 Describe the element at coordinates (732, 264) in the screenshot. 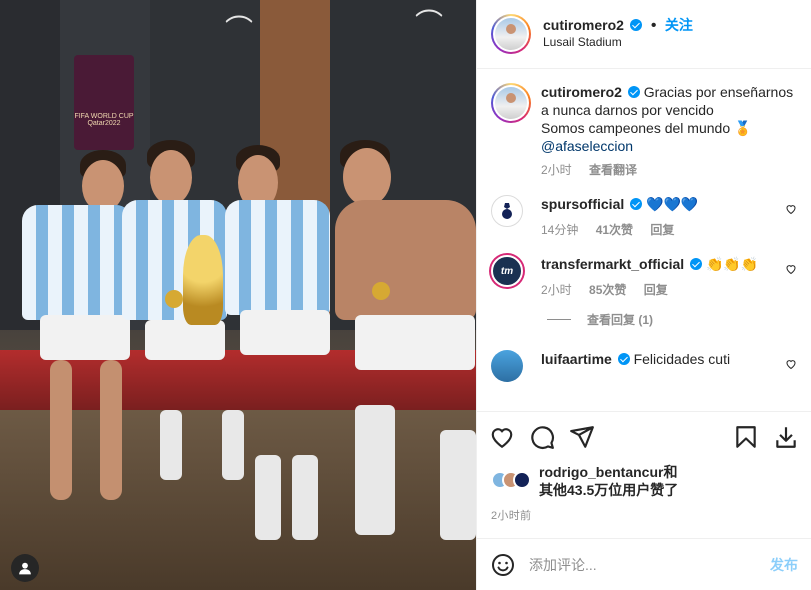

I see `comment-text: 👏👏👏` at that location.